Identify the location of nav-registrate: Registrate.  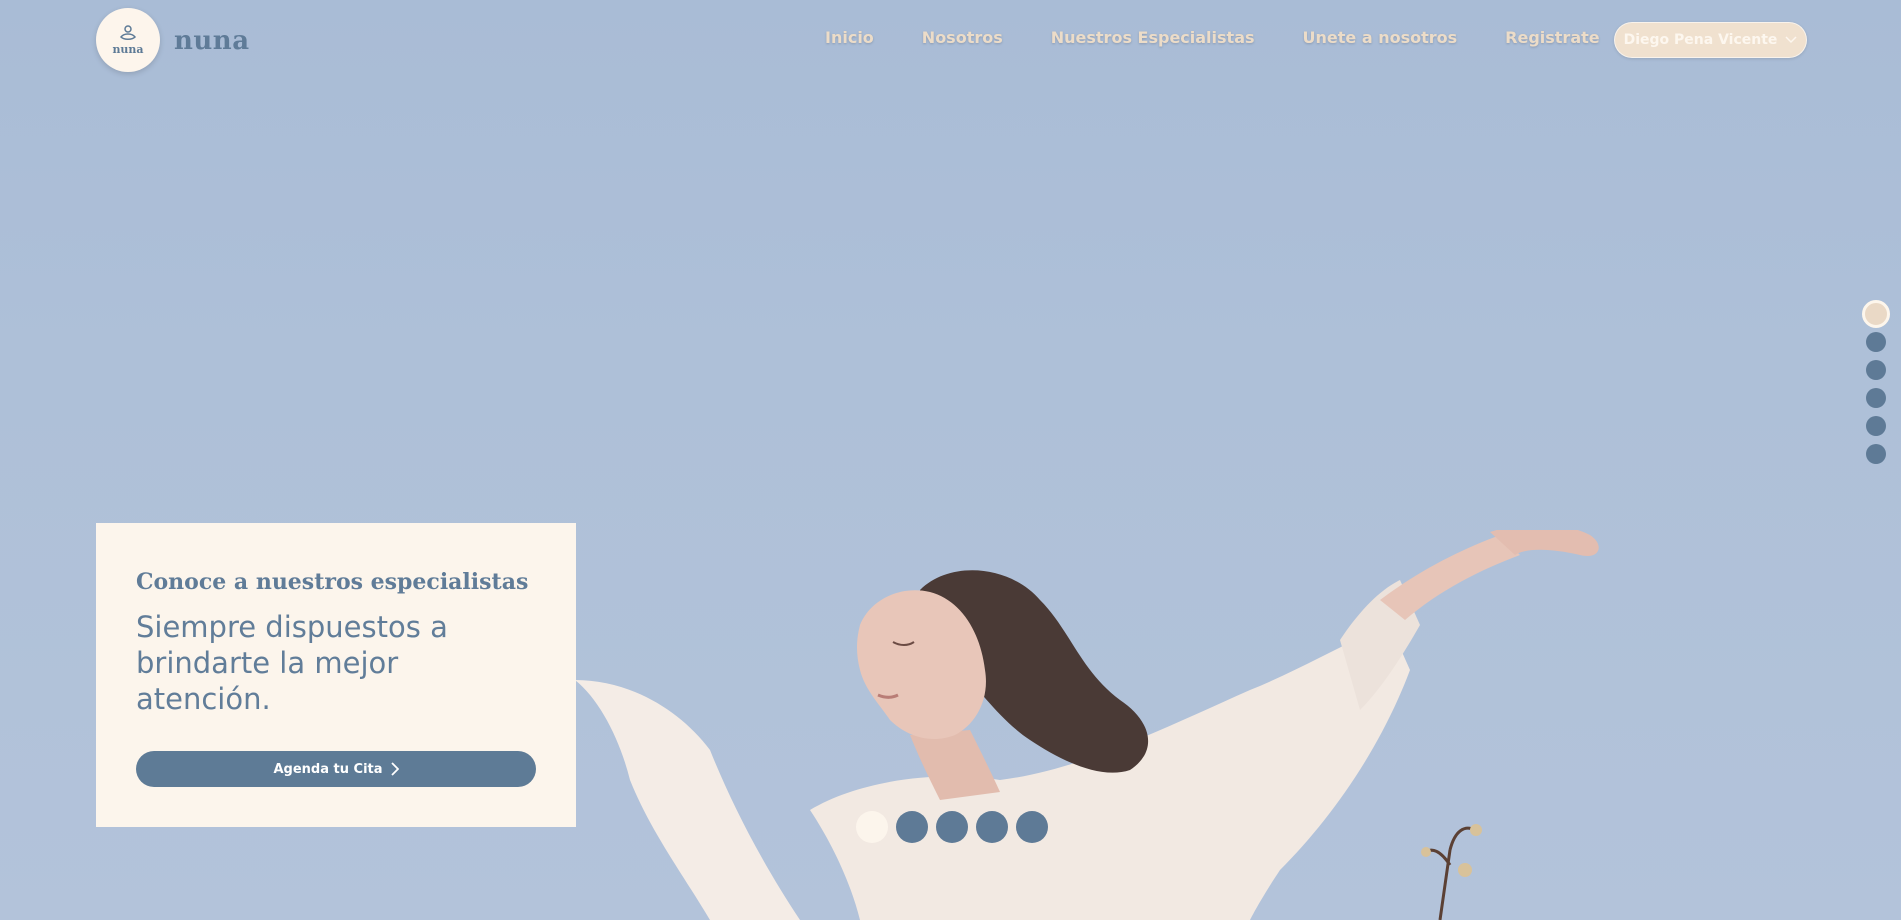
(1552, 37).